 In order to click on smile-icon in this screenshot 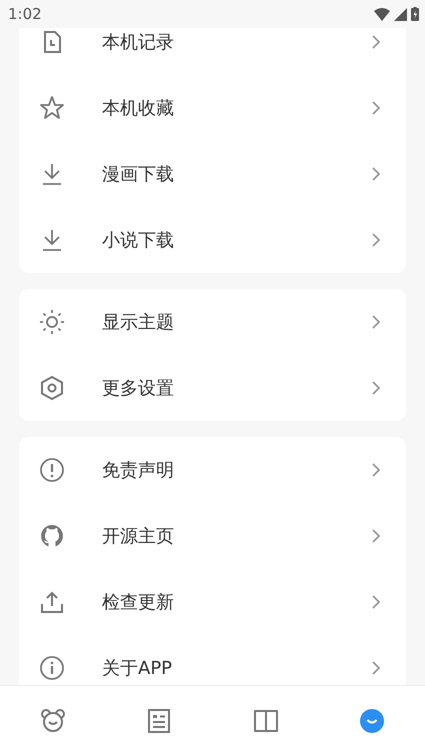, I will do `click(371, 721)`.